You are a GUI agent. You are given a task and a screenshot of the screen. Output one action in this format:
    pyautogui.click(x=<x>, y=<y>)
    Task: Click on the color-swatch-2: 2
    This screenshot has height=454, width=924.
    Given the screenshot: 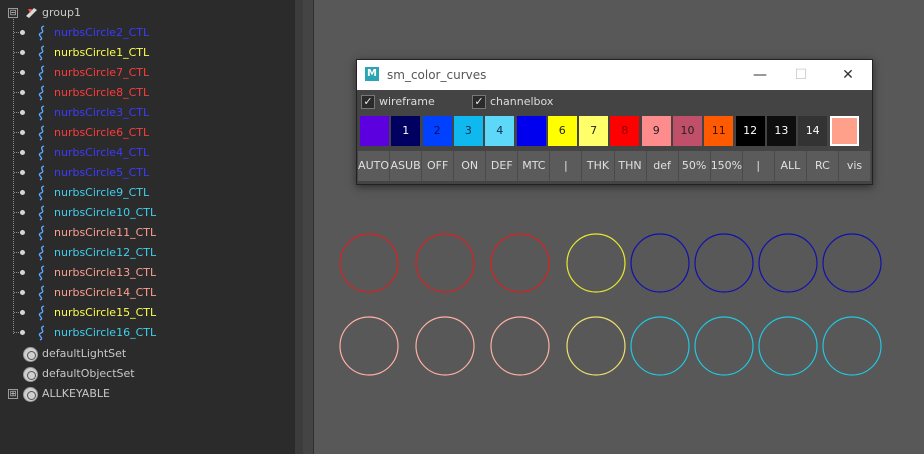 What is the action you would take?
    pyautogui.click(x=437, y=131)
    